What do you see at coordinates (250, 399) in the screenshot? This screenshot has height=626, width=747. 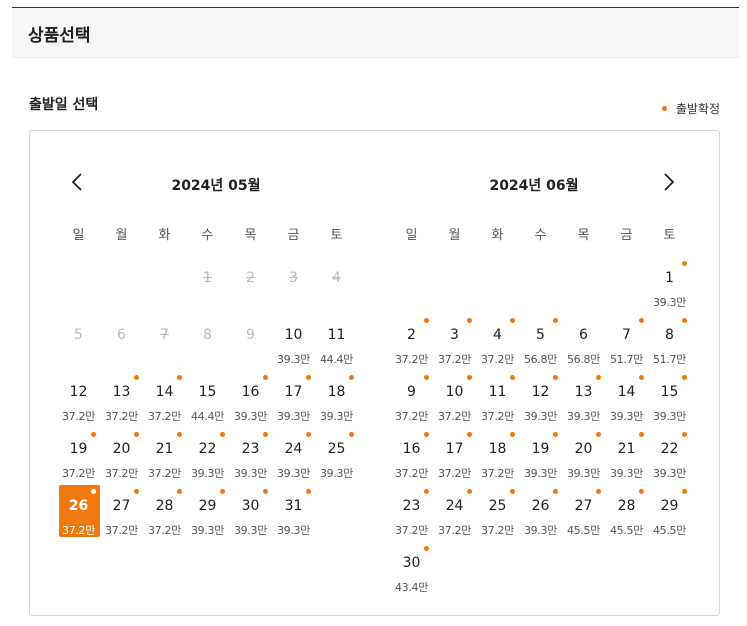 I see `calendar-day: 16 39.3만` at bounding box center [250, 399].